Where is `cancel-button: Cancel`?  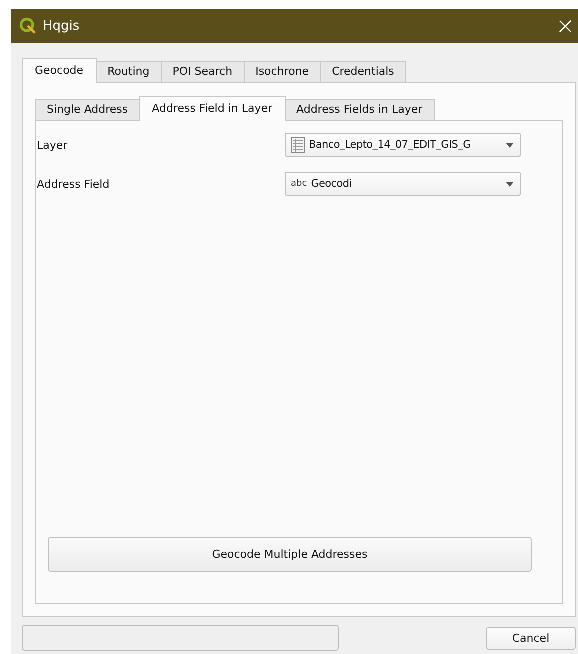
cancel-button: Cancel is located at coordinates (531, 638).